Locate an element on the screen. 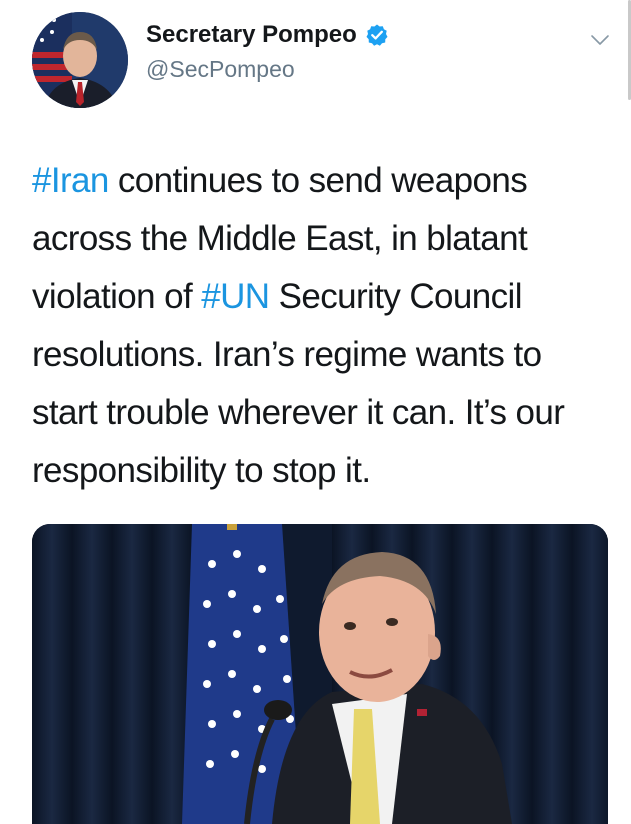  author-handle: @SecPompeo is located at coordinates (267, 69).